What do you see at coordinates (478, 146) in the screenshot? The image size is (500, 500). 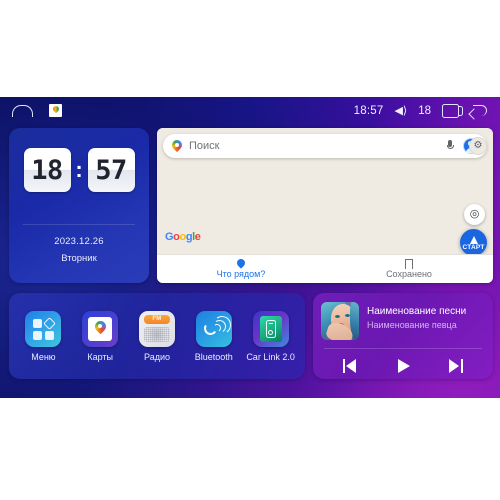 I see `settings-gear-icon: ⚙` at bounding box center [478, 146].